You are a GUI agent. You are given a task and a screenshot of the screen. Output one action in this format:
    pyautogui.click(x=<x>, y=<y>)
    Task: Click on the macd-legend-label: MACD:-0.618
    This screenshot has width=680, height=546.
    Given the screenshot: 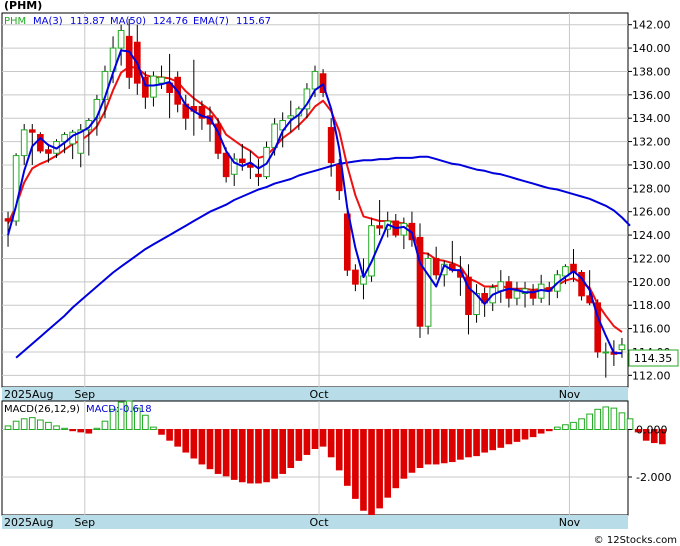 What is the action you would take?
    pyautogui.click(x=119, y=409)
    